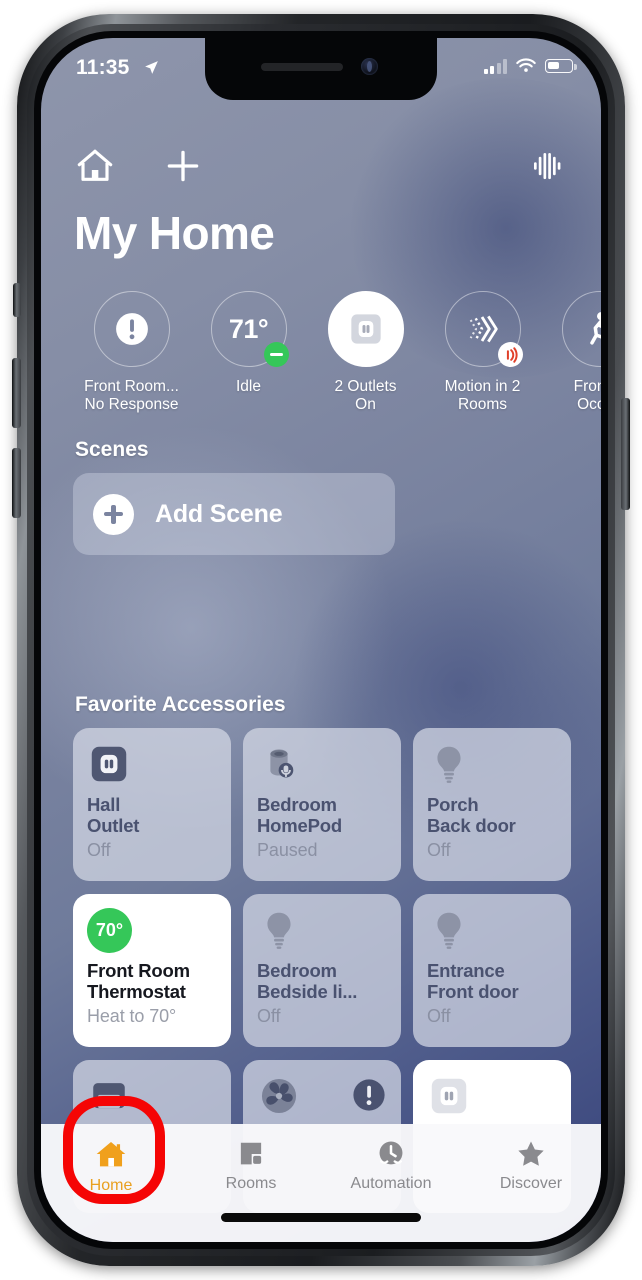  I want to click on mute-switch-button, so click(17, 300).